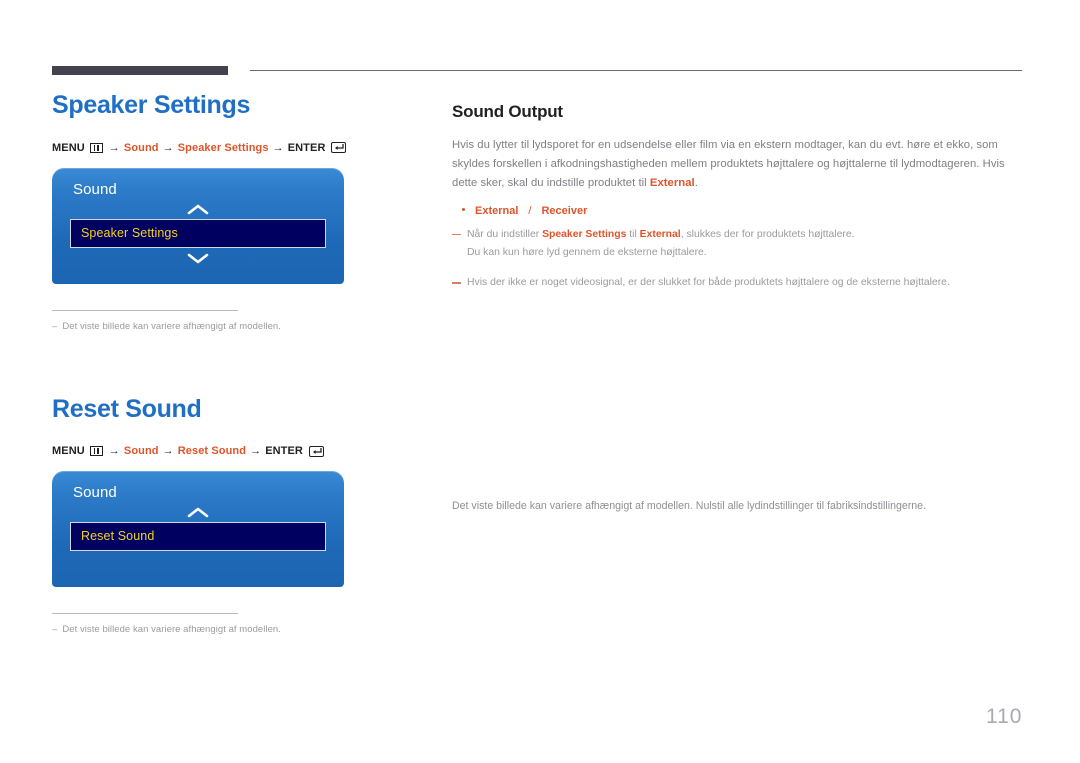 The width and height of the screenshot is (1080, 763). Describe the element at coordinates (198, 233) in the screenshot. I see `osd-selected-row-speaker-settings: Speaker Settings` at that location.